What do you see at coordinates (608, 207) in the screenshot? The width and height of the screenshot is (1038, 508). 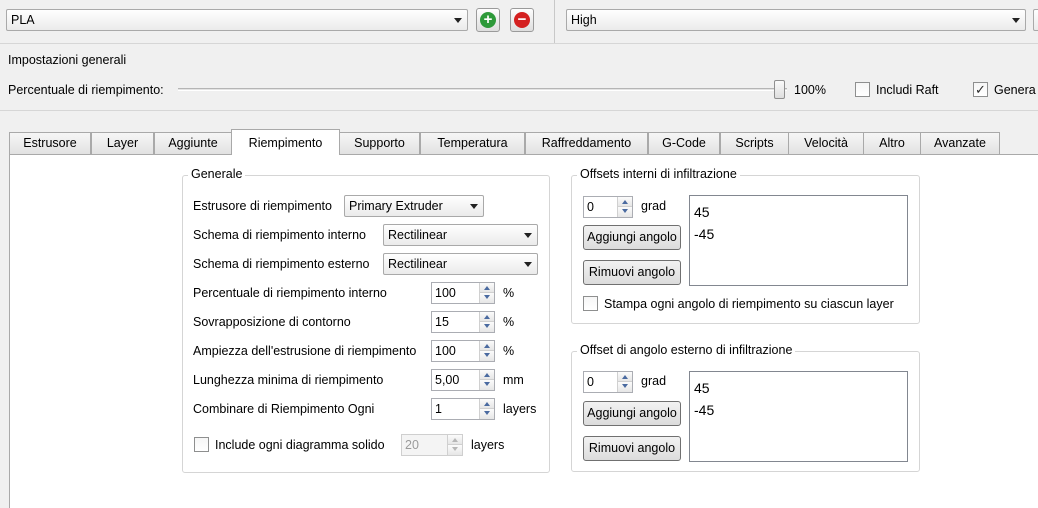 I see `internal-angle-stepper: 0` at bounding box center [608, 207].